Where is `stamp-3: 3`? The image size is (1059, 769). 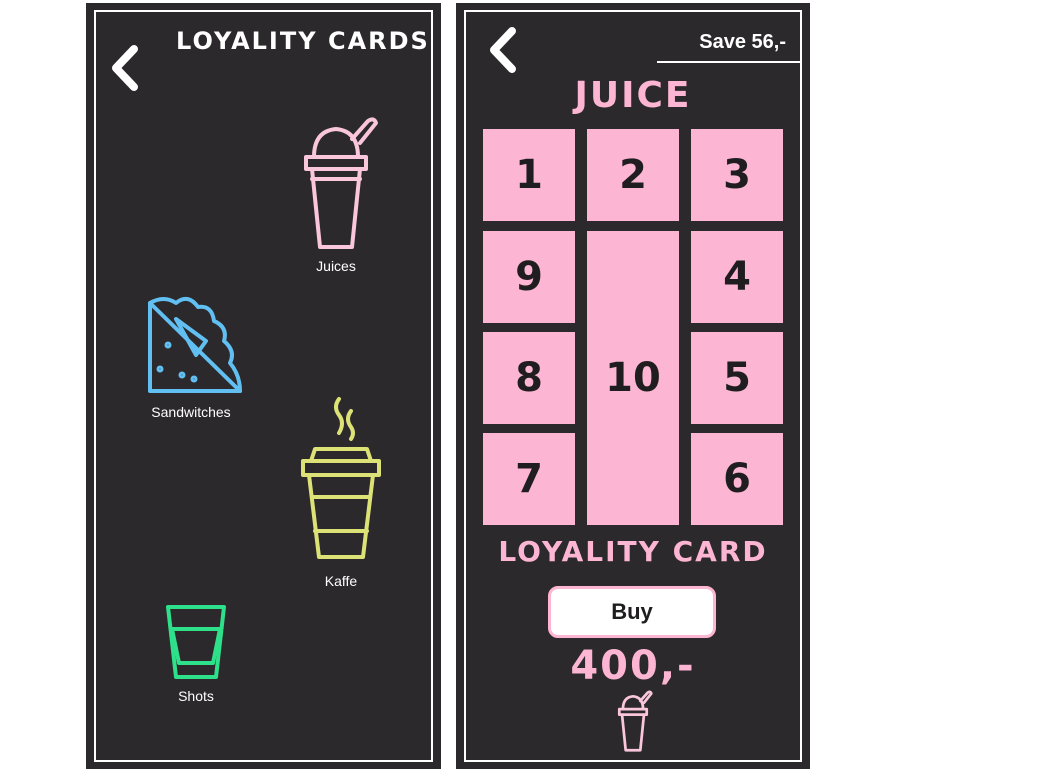
stamp-3: 3 is located at coordinates (737, 175).